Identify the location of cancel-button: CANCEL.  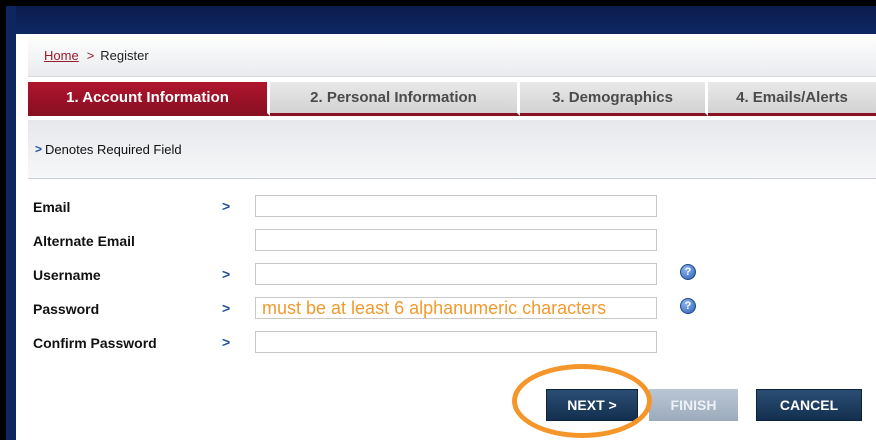
(809, 405).